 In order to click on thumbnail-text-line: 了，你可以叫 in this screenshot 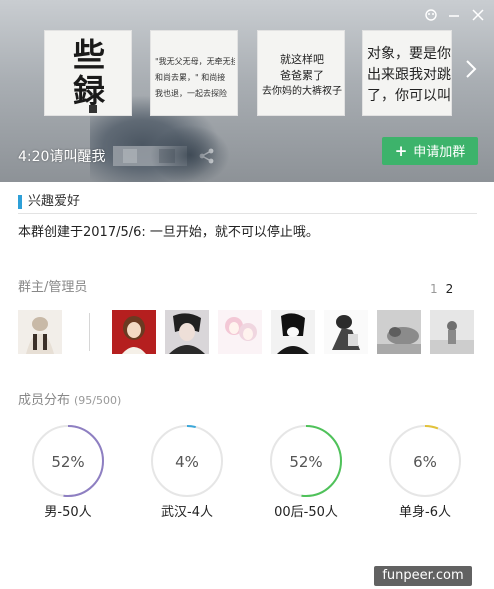, I will do `click(409, 96)`.